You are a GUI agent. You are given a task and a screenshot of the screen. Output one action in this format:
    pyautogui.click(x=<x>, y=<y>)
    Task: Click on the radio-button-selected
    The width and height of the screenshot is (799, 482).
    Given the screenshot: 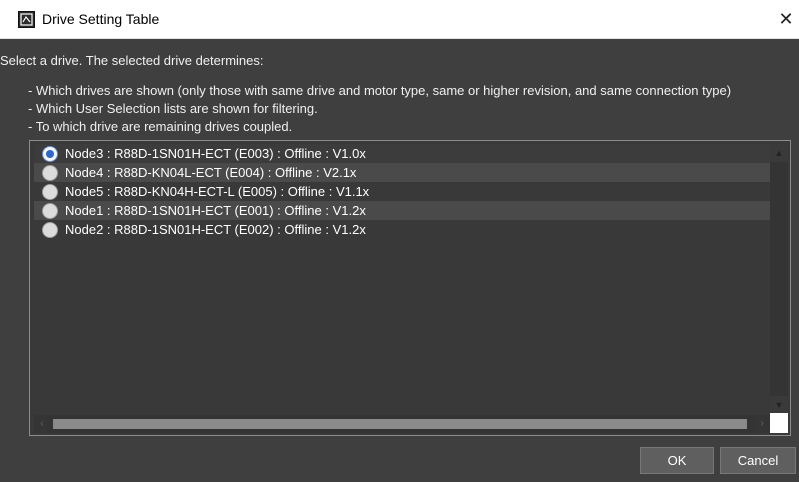 What is the action you would take?
    pyautogui.click(x=50, y=153)
    